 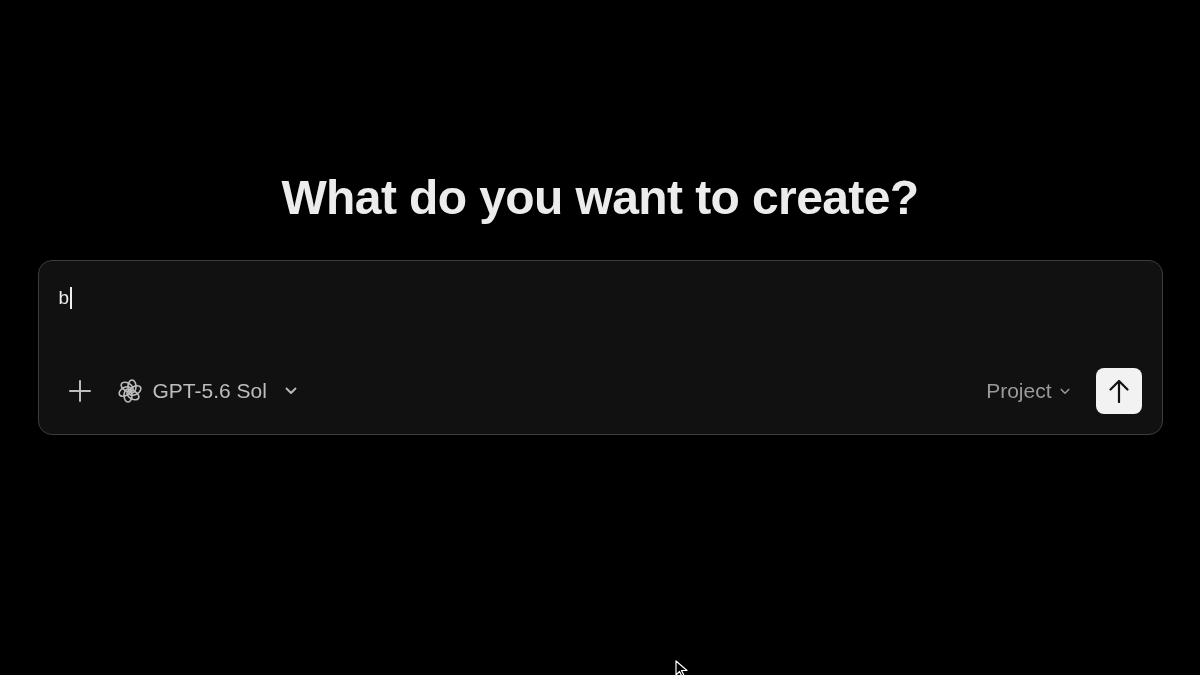 What do you see at coordinates (79, 391) in the screenshot?
I see `plus-icon` at bounding box center [79, 391].